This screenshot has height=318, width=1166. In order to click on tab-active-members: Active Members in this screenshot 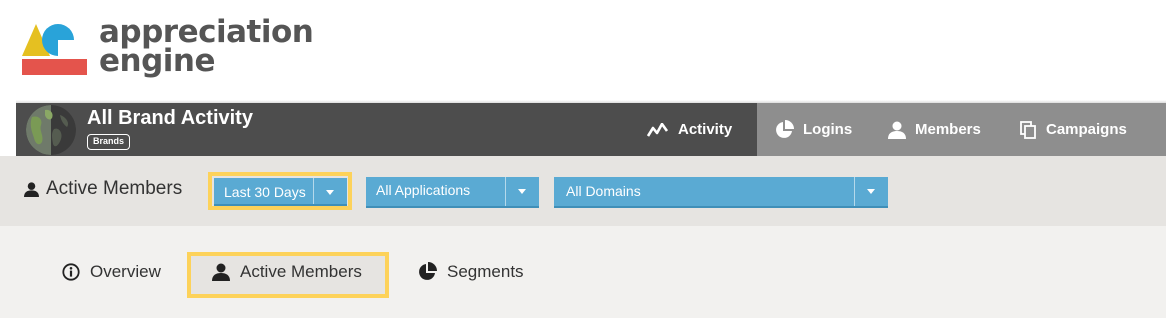, I will do `click(287, 272)`.